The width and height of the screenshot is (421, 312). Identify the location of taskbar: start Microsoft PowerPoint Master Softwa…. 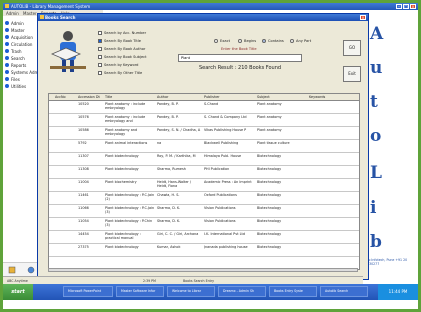
(210, 292).